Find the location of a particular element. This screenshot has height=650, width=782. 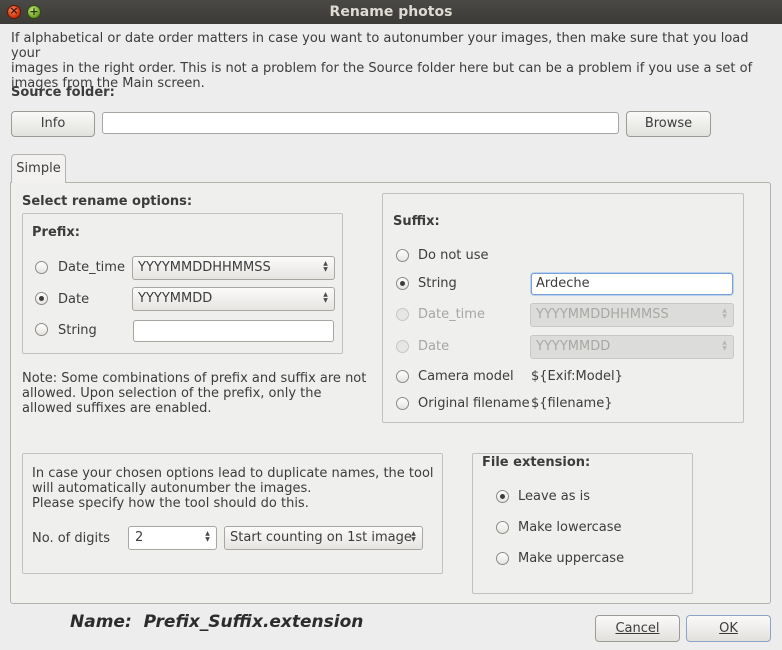

counting-combo: Start counting on 1st image ▲ ▼ is located at coordinates (323, 538).